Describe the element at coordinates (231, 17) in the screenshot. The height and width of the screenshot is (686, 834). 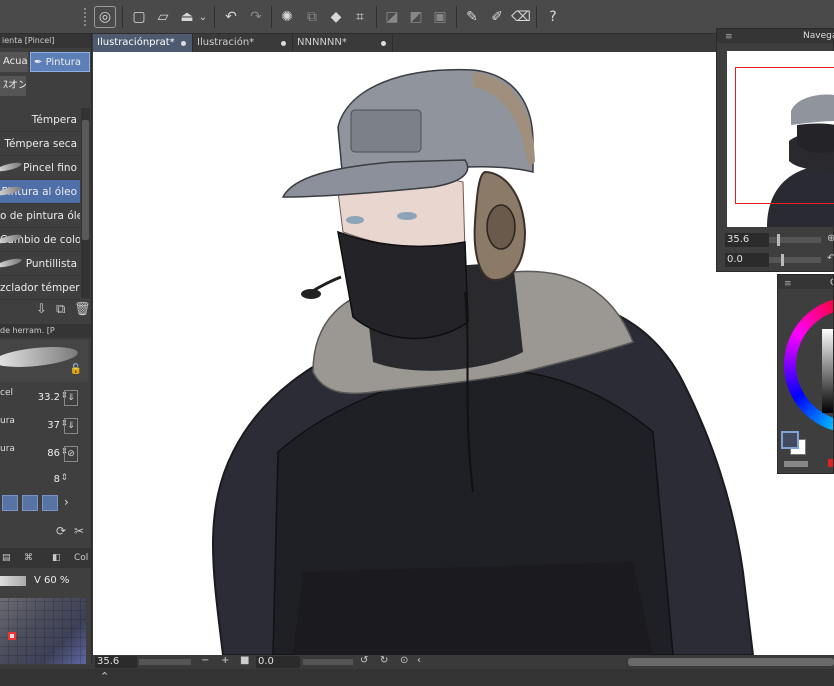
I see `undo-icon: ↶` at that location.